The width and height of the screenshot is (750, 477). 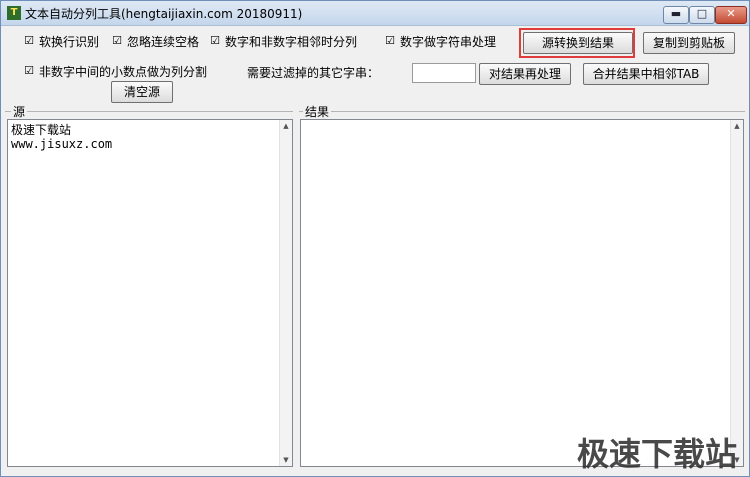 What do you see at coordinates (62, 137) in the screenshot?
I see `source-text: 极速下载站 www.jisuxz.com` at bounding box center [62, 137].